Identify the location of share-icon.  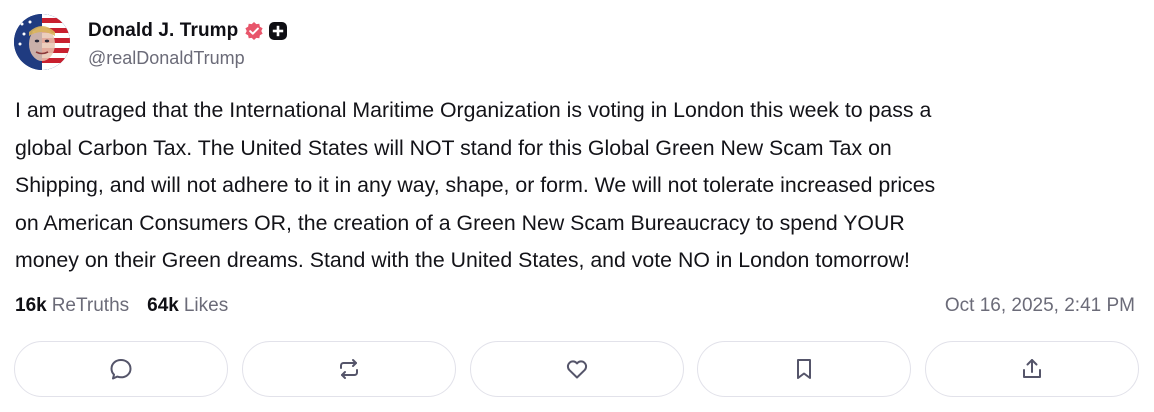
(1032, 368).